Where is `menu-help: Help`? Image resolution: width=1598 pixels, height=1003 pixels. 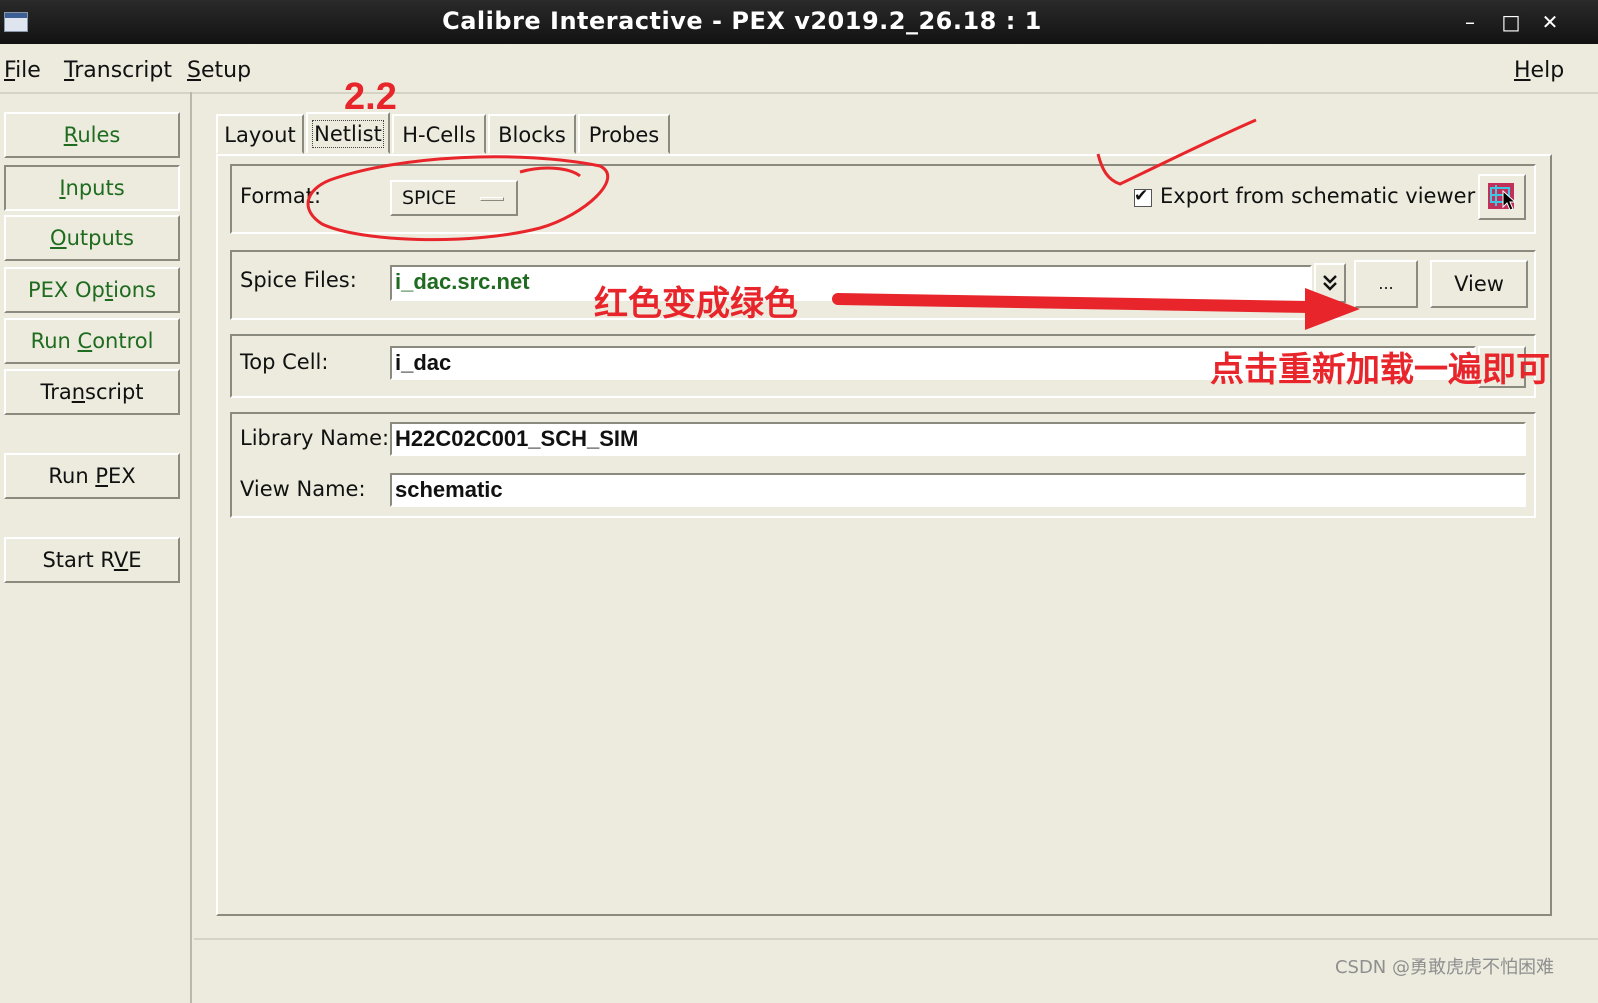
menu-help: Help is located at coordinates (1539, 70).